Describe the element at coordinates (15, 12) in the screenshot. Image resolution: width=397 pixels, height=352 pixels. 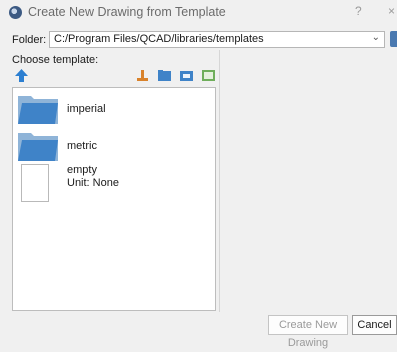
I see `qcad-app-icon` at that location.